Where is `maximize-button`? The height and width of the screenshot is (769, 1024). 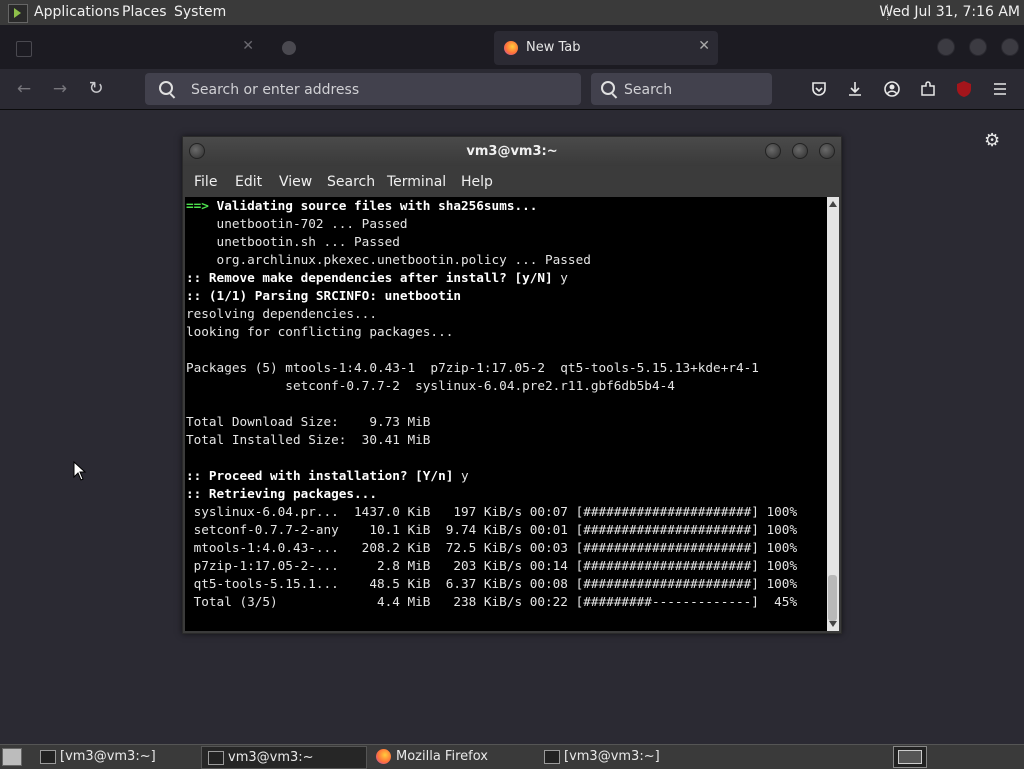 maximize-button is located at coordinates (800, 151).